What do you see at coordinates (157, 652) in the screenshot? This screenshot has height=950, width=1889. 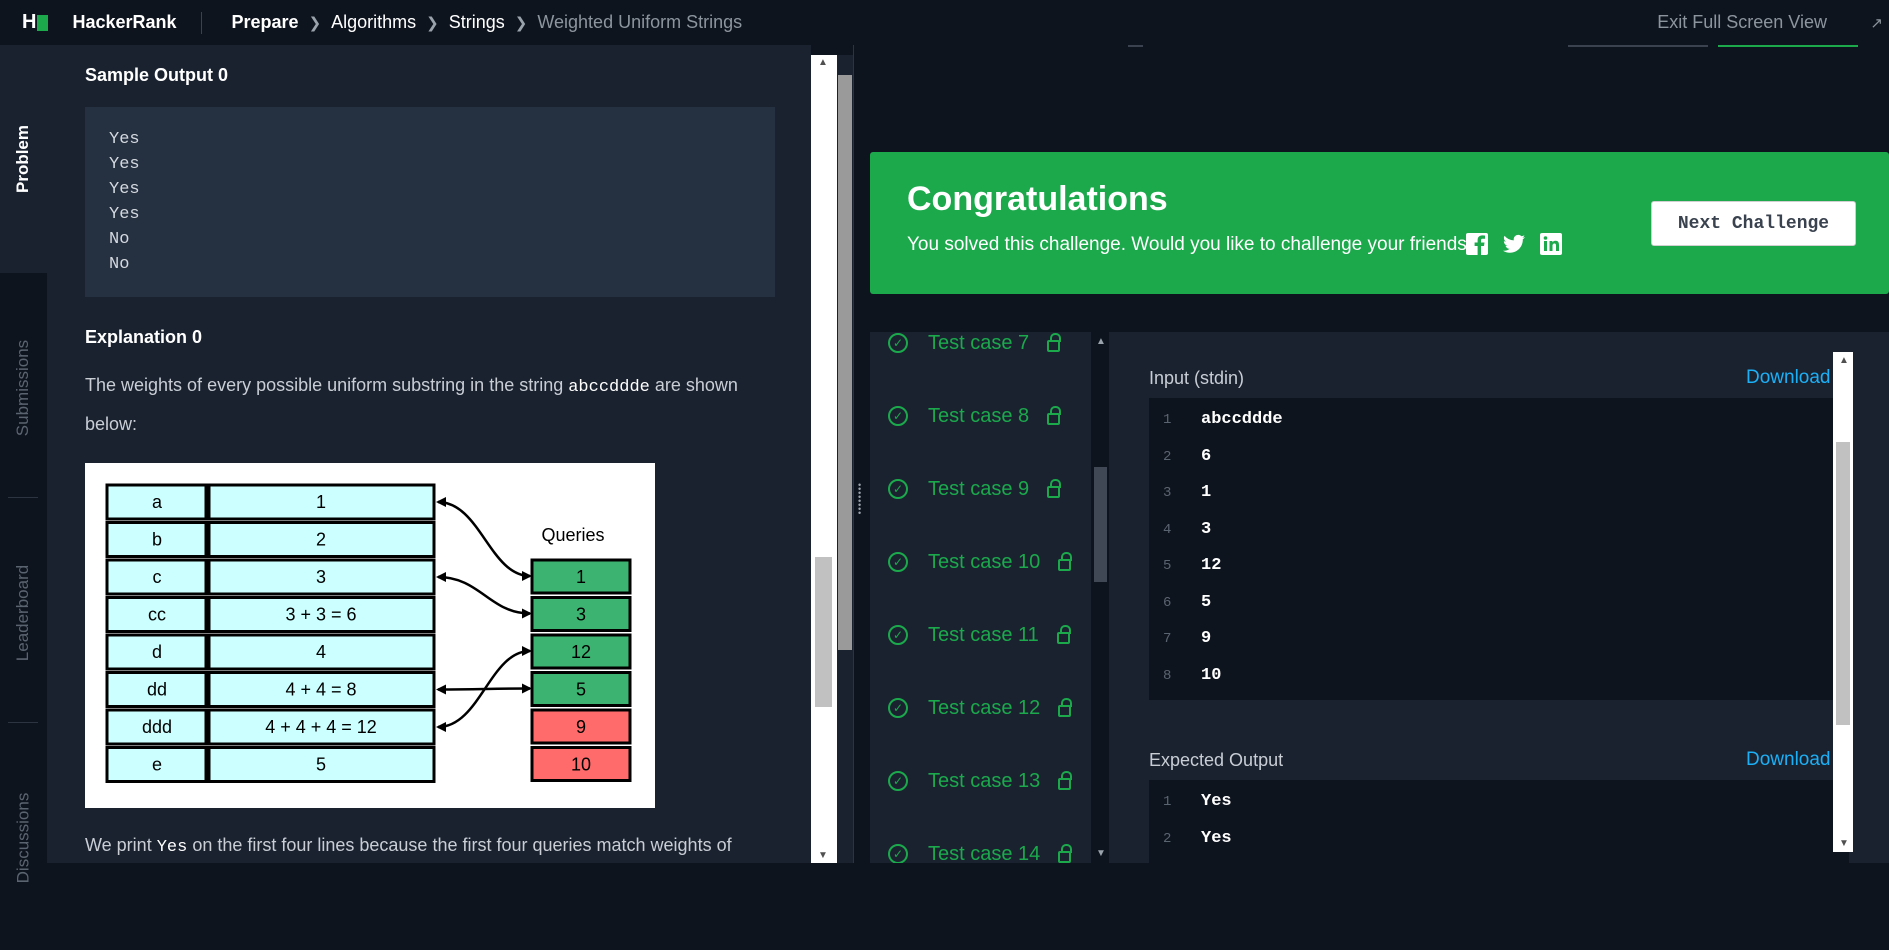 I see `substring-label: d` at bounding box center [157, 652].